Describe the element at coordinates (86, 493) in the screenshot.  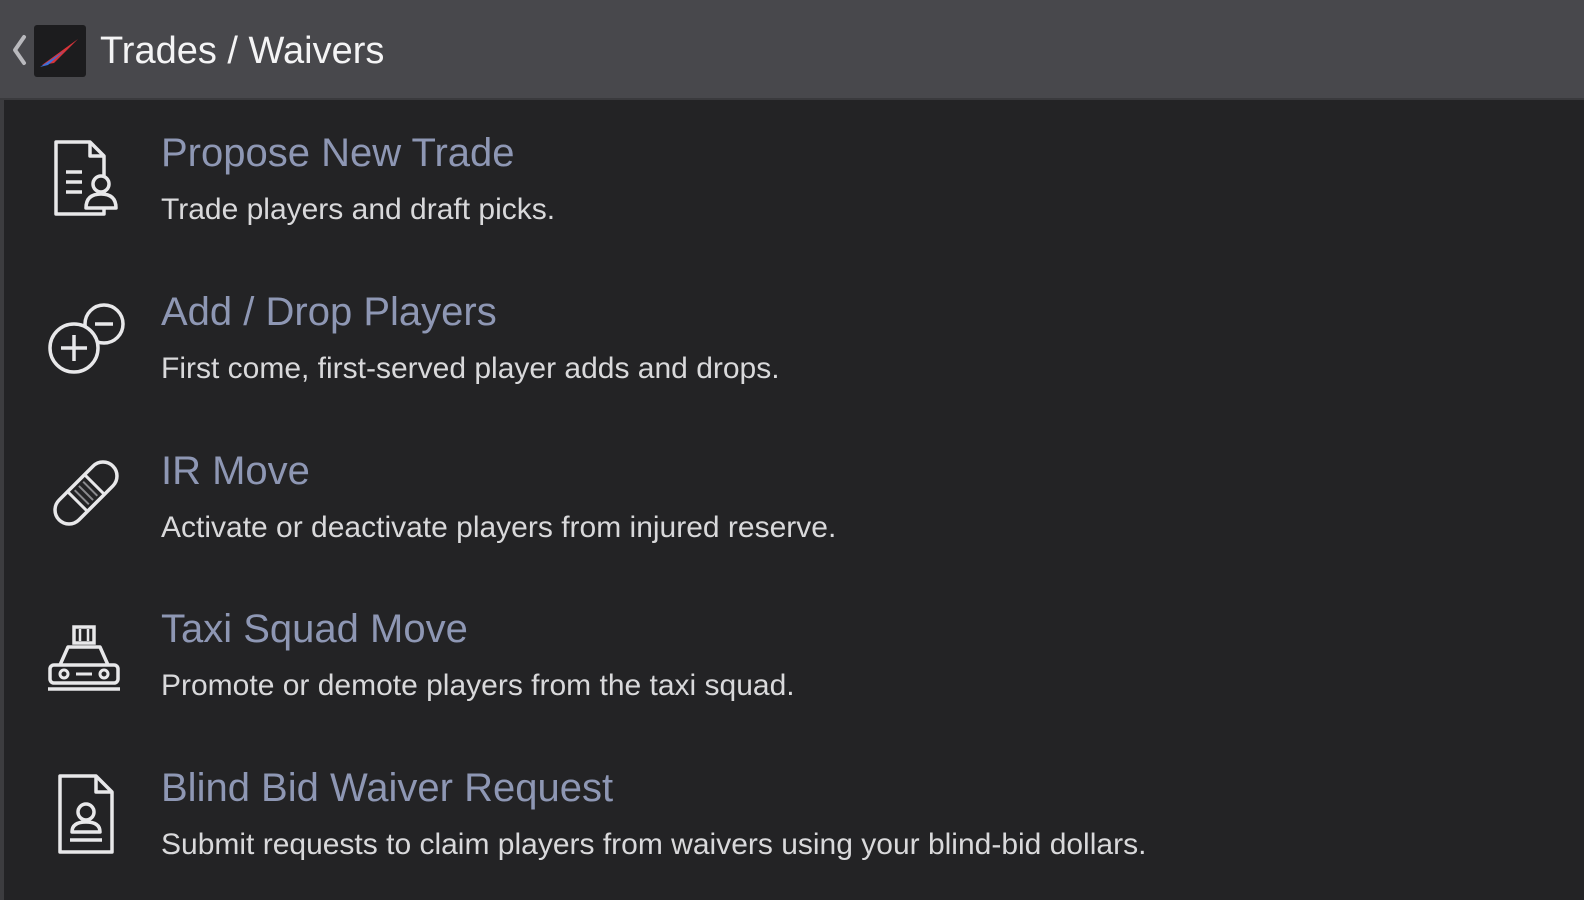
I see `bandage-icon` at that location.